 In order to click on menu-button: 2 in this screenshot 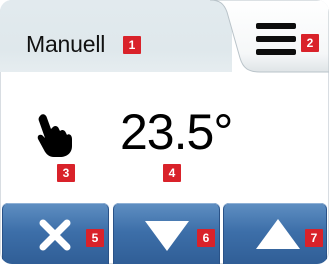, I will do `click(269, 38)`.